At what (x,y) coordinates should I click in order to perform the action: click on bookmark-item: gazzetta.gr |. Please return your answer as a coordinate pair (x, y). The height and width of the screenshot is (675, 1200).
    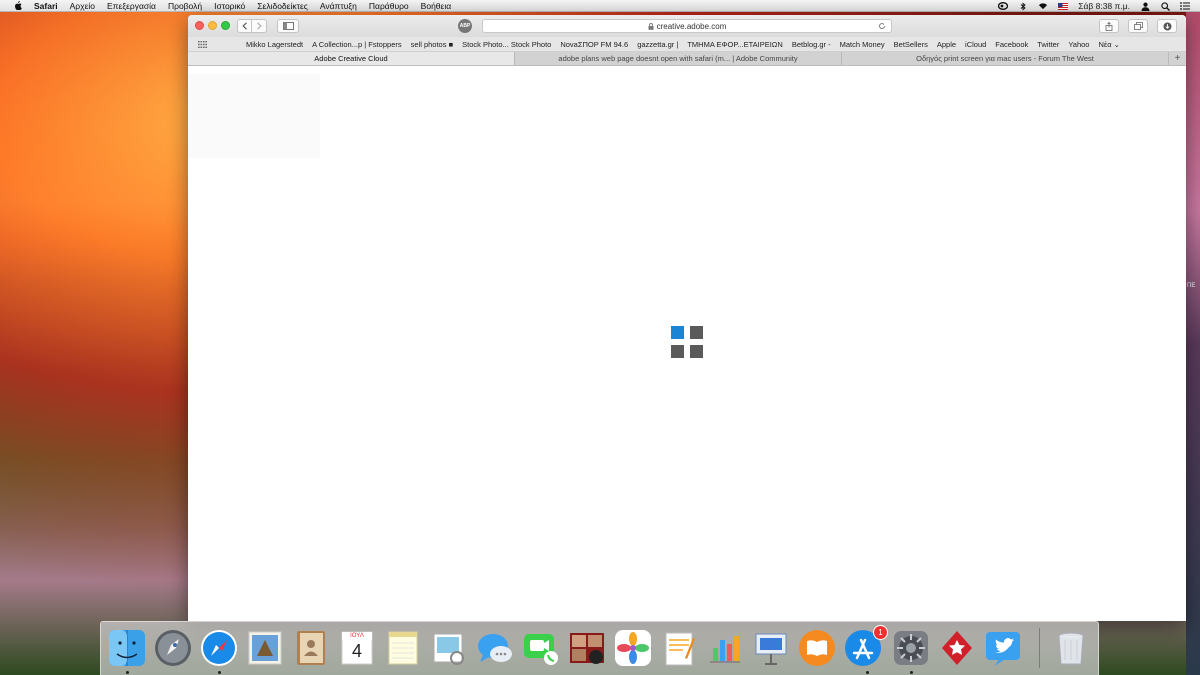
    Looking at the image, I should click on (657, 44).